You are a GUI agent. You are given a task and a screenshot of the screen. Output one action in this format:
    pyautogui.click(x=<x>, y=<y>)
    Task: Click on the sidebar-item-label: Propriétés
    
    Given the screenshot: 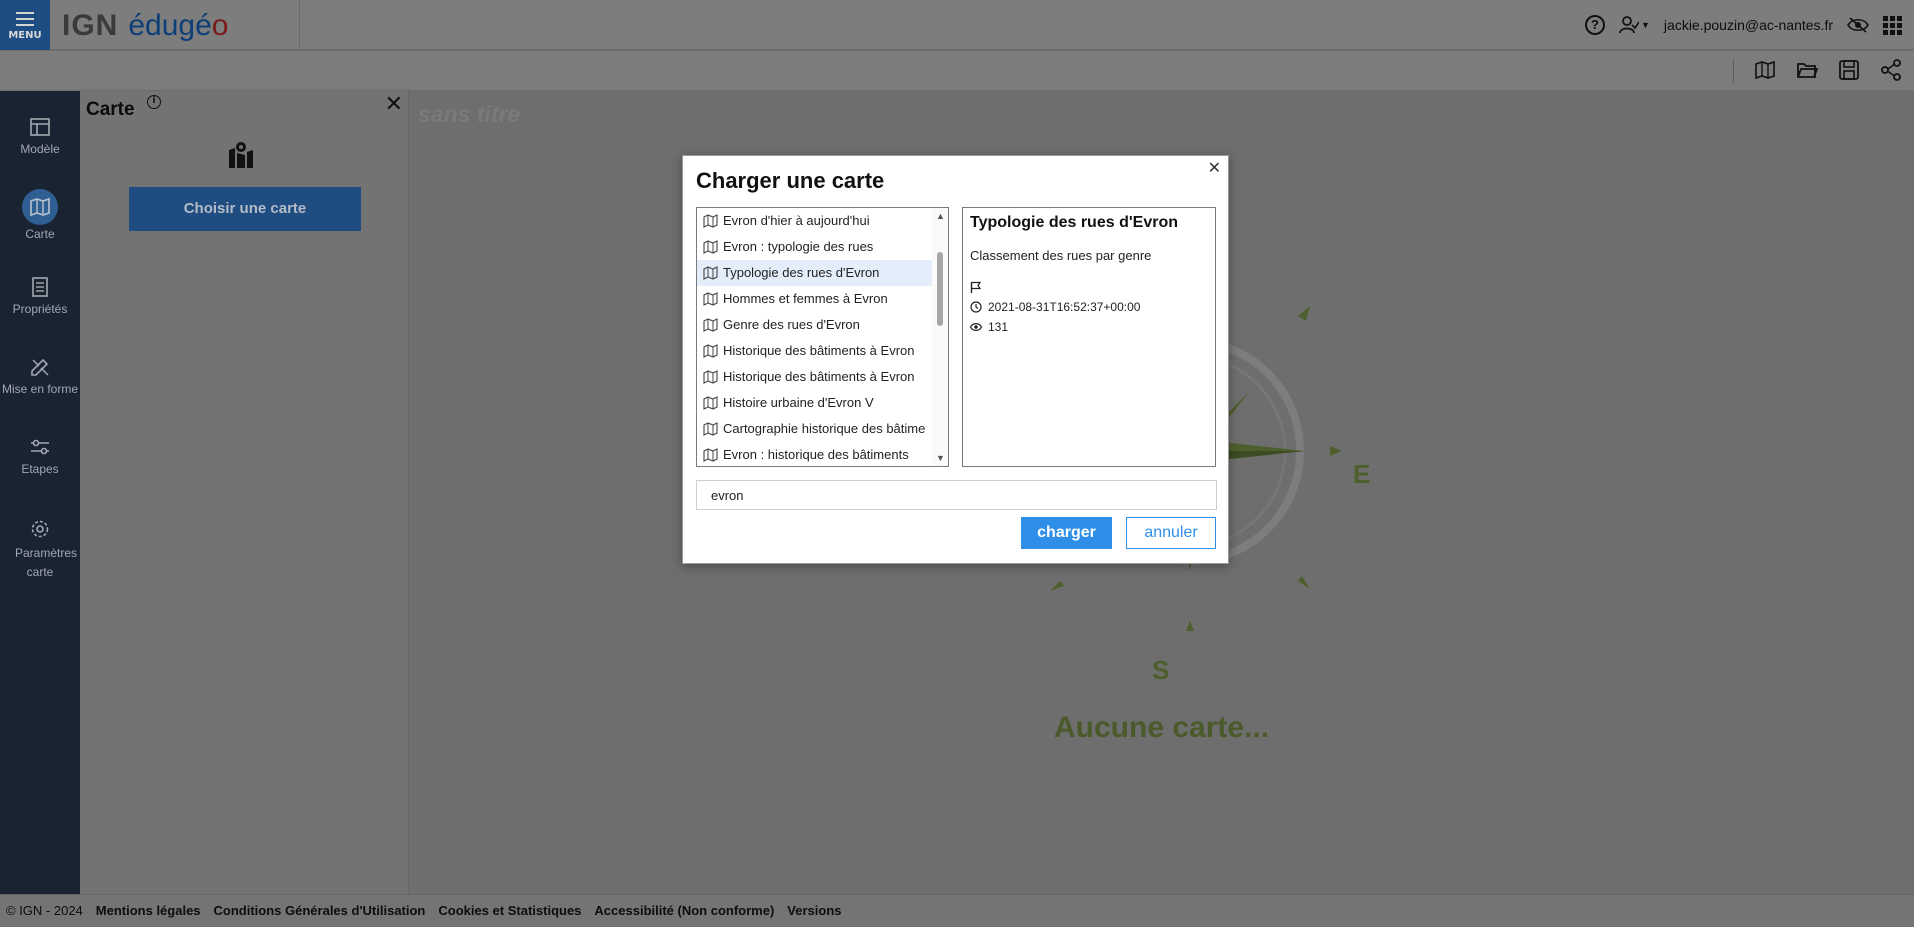 What is the action you would take?
    pyautogui.click(x=40, y=309)
    